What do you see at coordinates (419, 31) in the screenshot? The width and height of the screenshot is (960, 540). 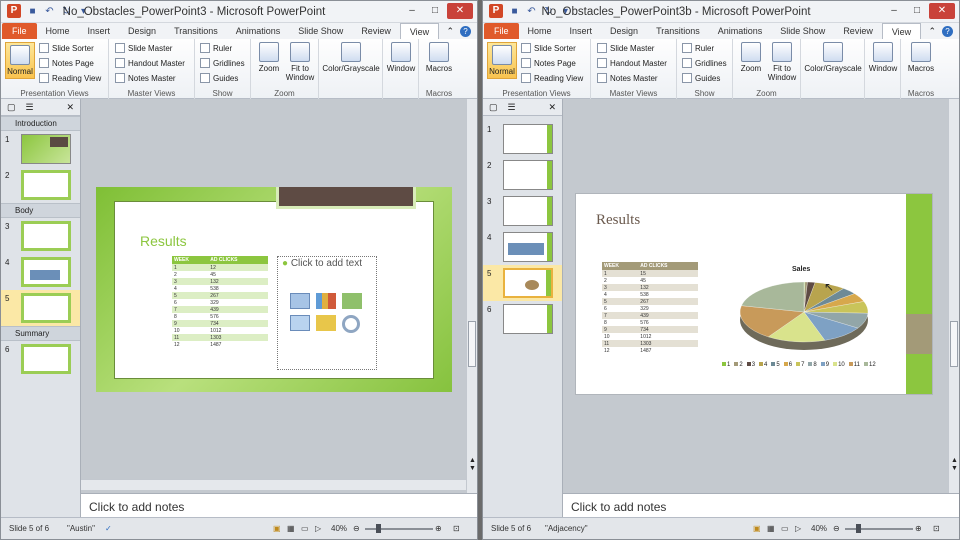 I see `tab-view: View` at bounding box center [419, 31].